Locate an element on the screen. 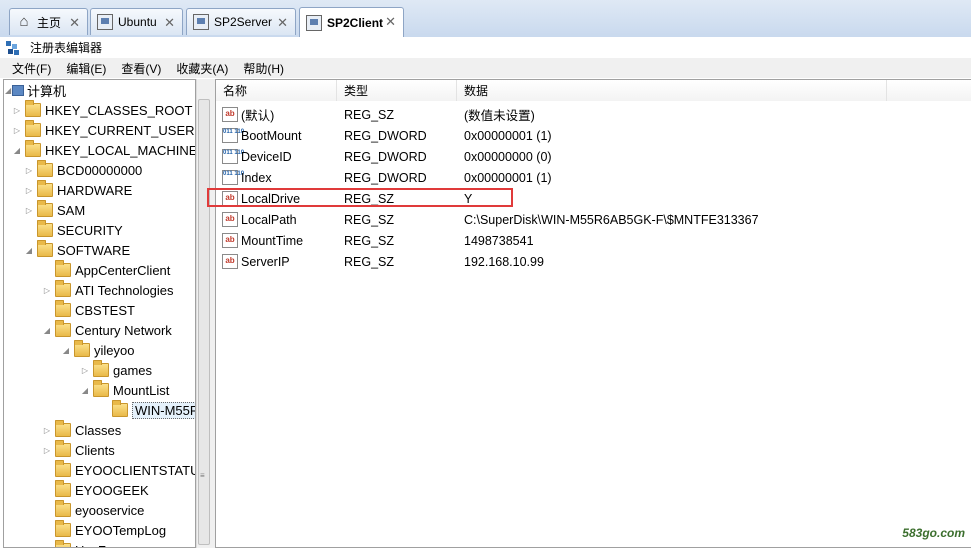 Image resolution: width=971 pixels, height=548 pixels. window-title-bar: 注册表编辑器 is located at coordinates (485, 47).